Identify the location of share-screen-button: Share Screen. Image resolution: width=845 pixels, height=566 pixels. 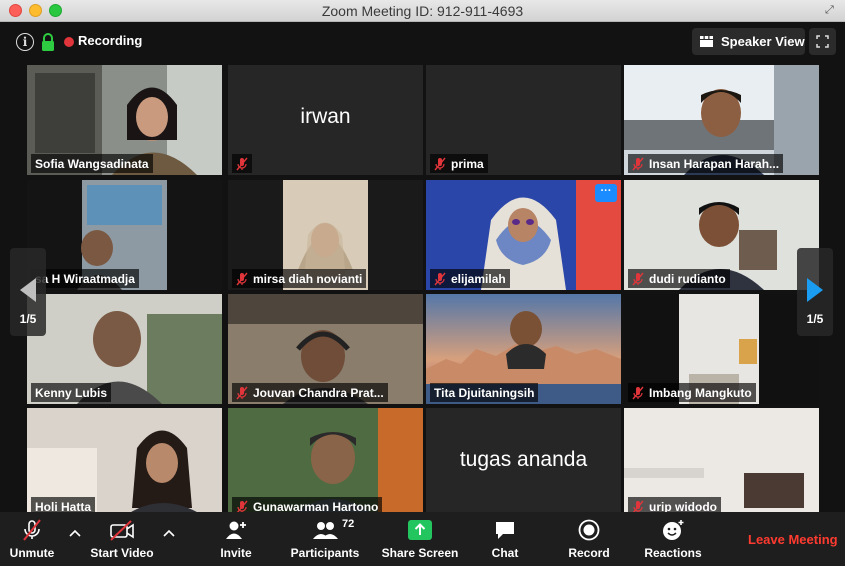
(420, 539).